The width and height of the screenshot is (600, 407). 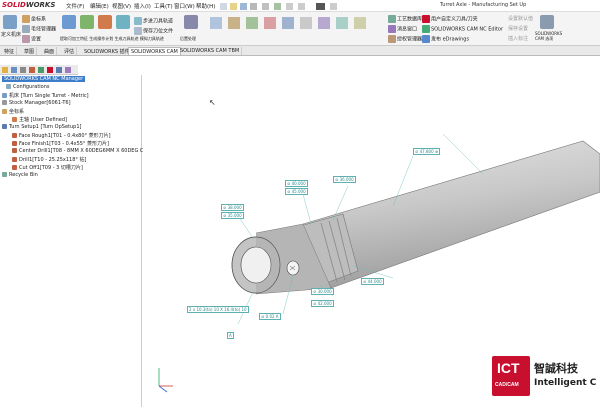 I want to click on save-settings-button: 保存设置, so click(x=518, y=28).